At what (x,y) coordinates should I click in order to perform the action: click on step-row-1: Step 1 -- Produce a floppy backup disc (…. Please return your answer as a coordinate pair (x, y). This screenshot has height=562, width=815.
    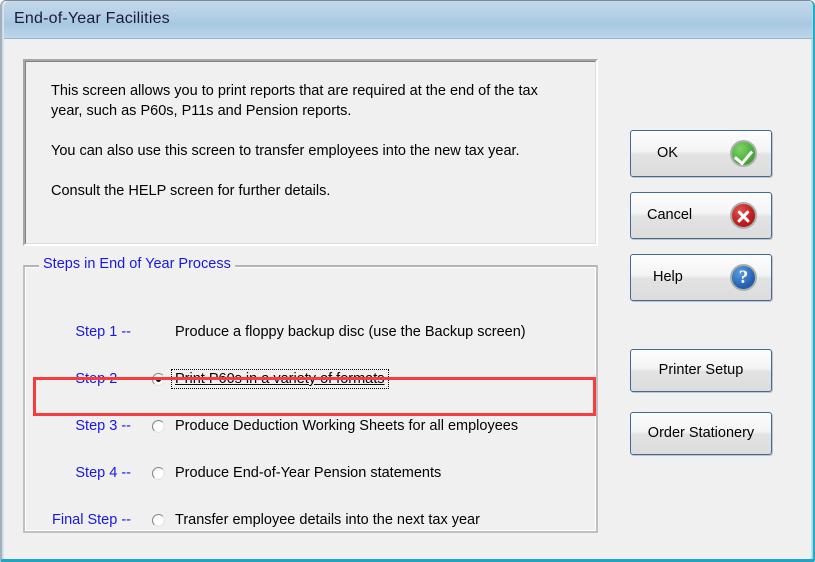
    Looking at the image, I should click on (312, 332).